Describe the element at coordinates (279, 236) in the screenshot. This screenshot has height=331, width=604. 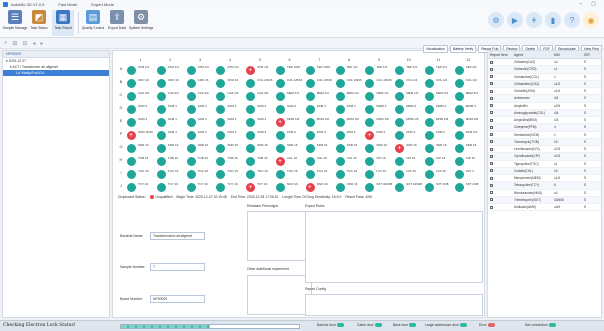
I see `resistant-phenotype-box` at that location.